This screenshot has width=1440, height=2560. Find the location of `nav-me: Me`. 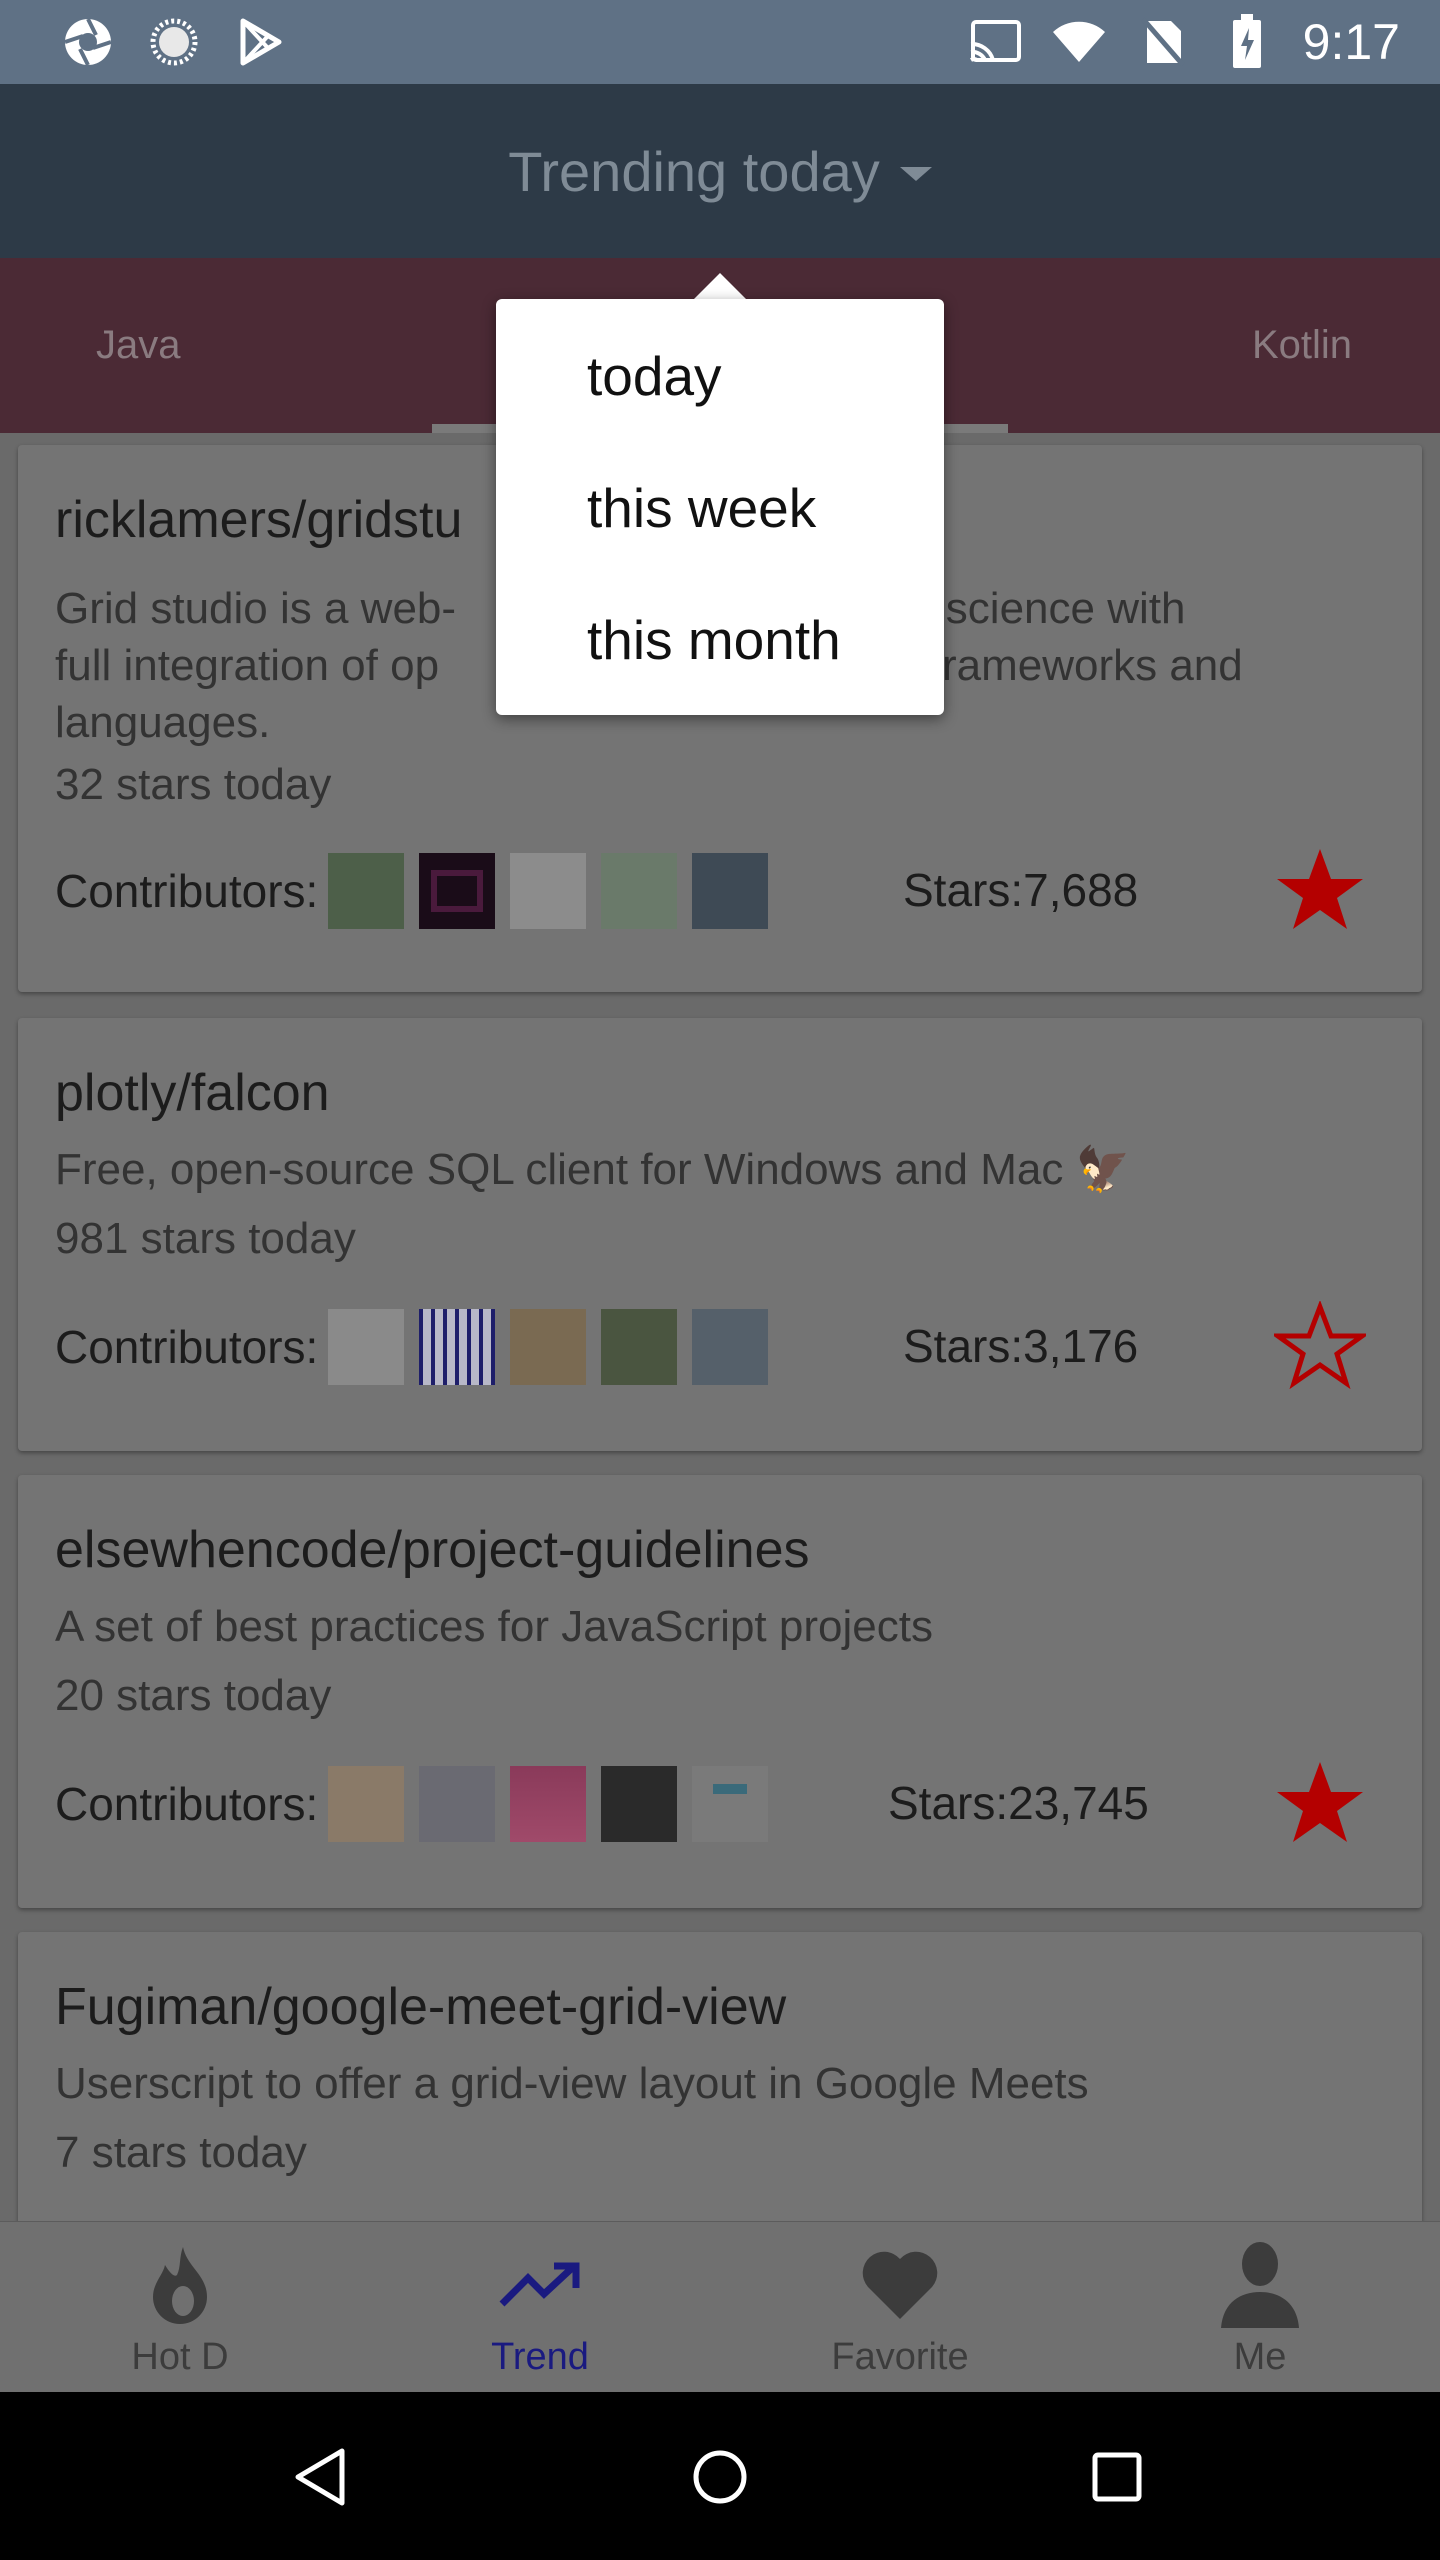

nav-me: Me is located at coordinates (1260, 2307).